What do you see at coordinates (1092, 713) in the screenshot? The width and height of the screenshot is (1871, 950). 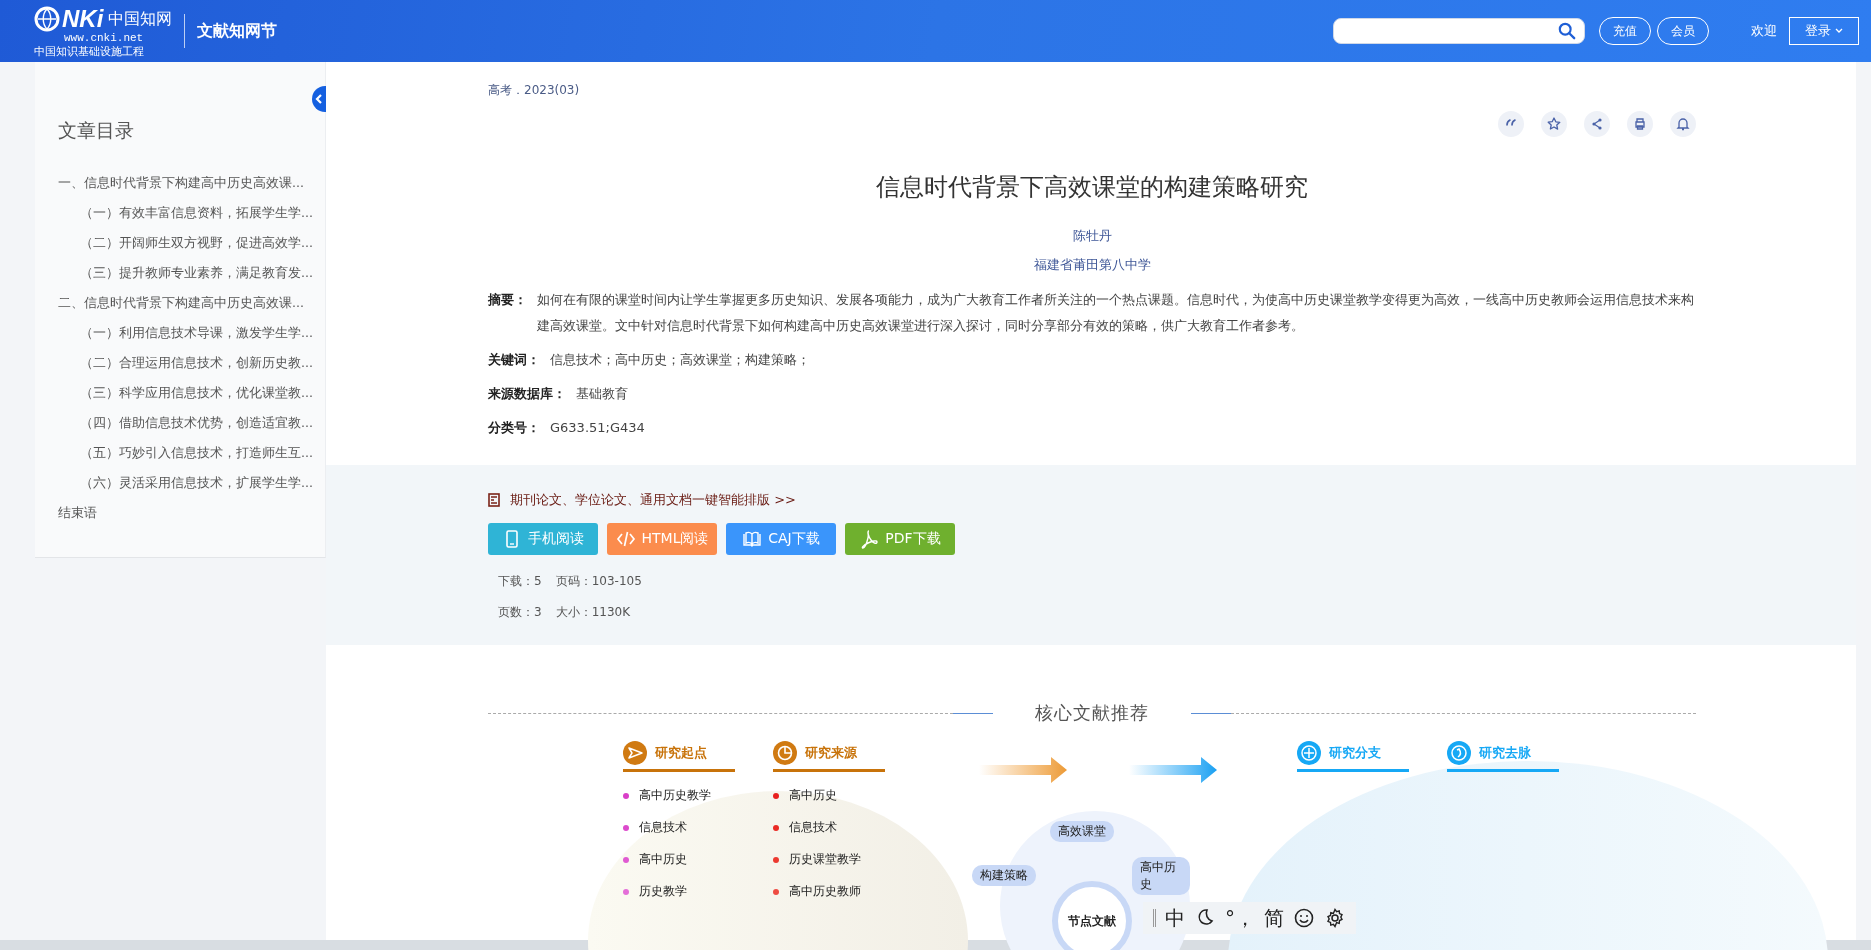 I see `section-heading: 核心文献推荐` at bounding box center [1092, 713].